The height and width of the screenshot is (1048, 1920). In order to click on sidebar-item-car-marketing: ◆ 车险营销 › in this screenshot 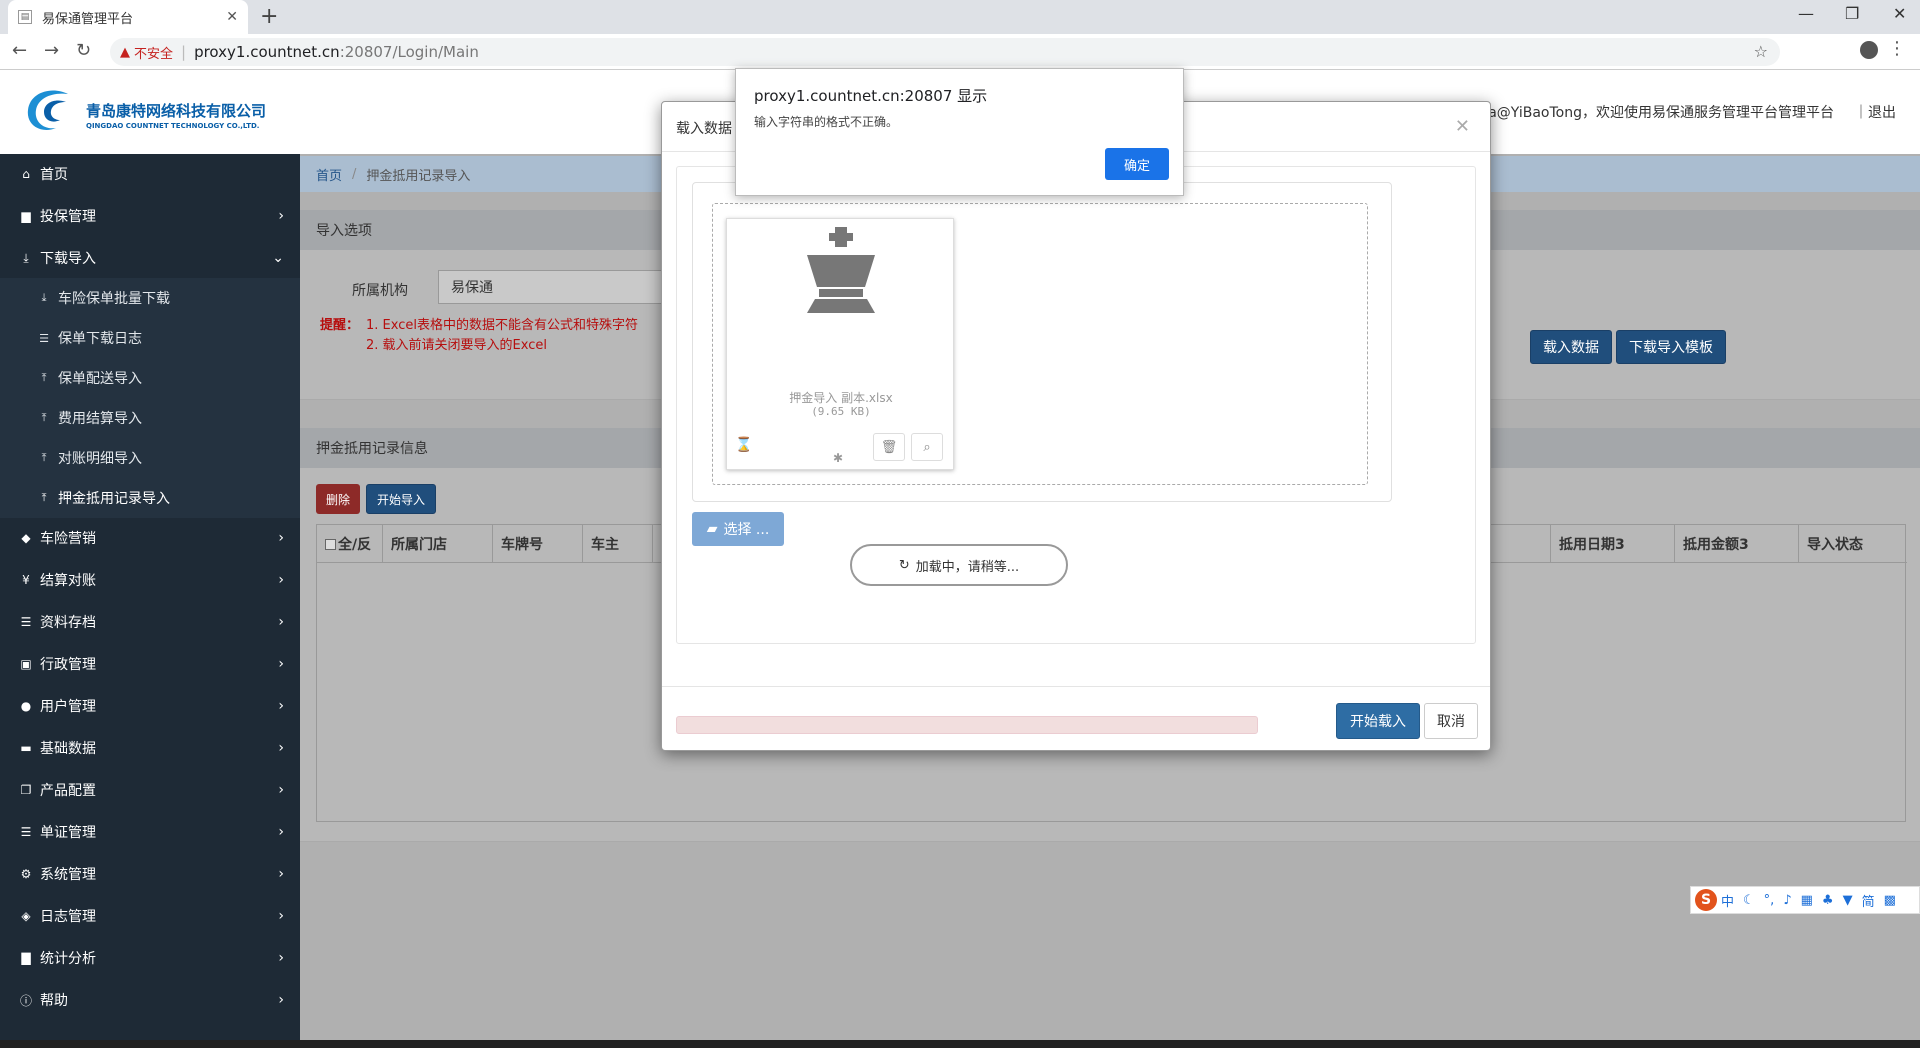, I will do `click(150, 538)`.